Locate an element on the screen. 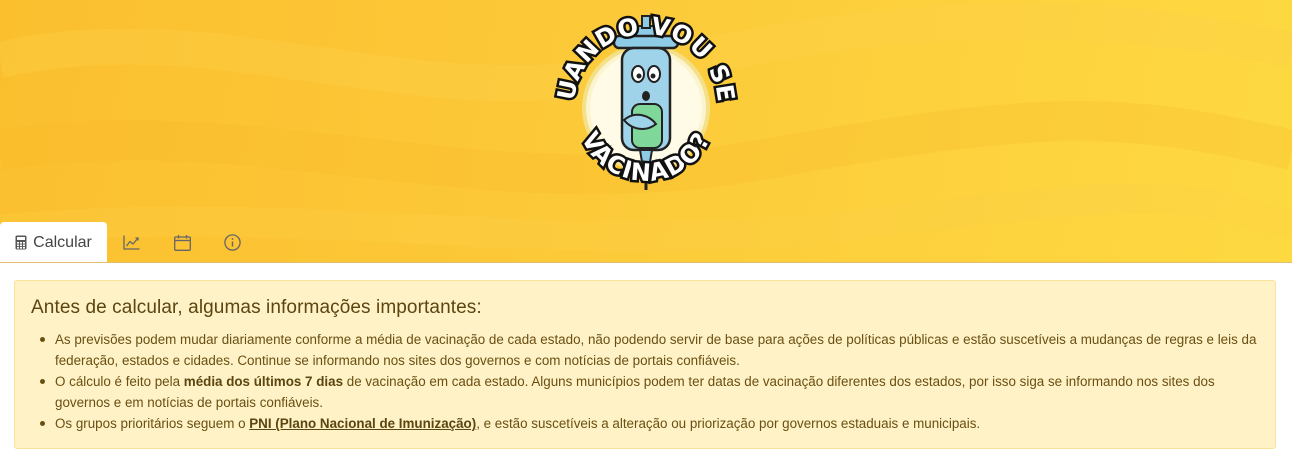 The image size is (1292, 460). tab-info is located at coordinates (232, 242).